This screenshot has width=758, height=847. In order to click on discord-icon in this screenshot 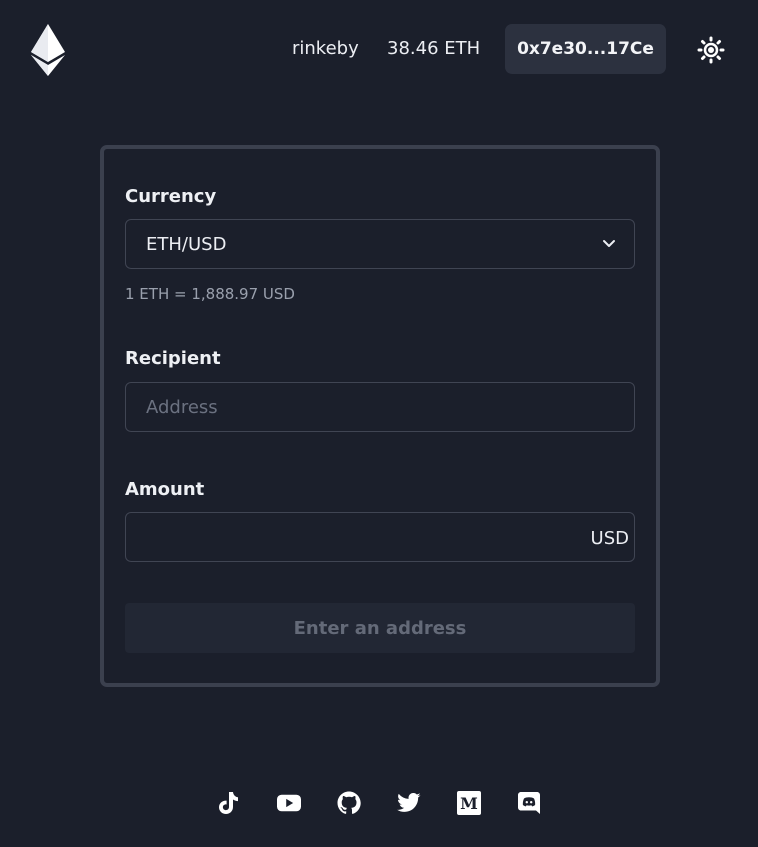, I will do `click(529, 803)`.